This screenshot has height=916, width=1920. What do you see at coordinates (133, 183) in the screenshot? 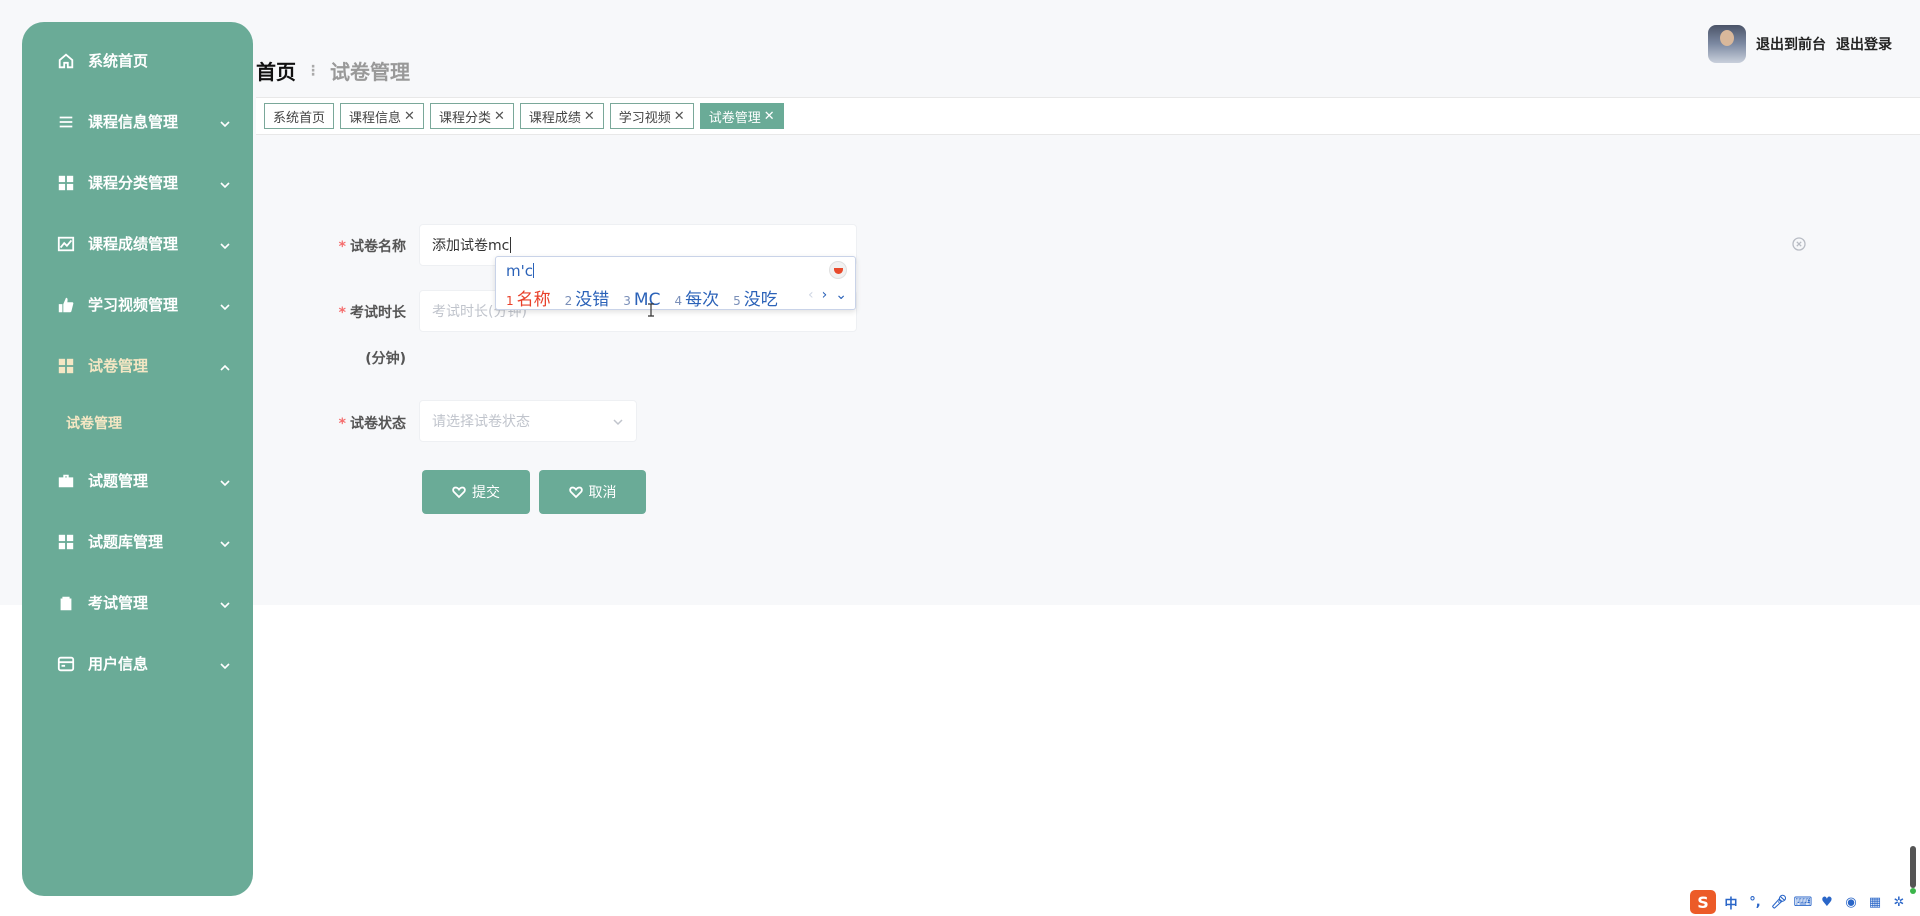
I see `sidebar-item-label: 课程分类管理` at bounding box center [133, 183].